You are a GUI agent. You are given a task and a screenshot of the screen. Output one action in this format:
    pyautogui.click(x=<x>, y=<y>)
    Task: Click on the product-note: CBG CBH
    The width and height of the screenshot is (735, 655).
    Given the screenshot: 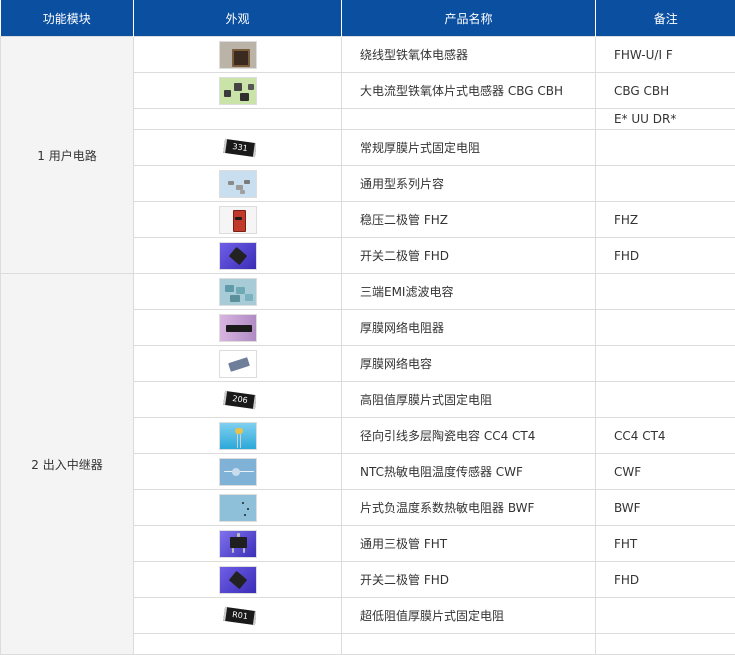 What is the action you would take?
    pyautogui.click(x=665, y=91)
    